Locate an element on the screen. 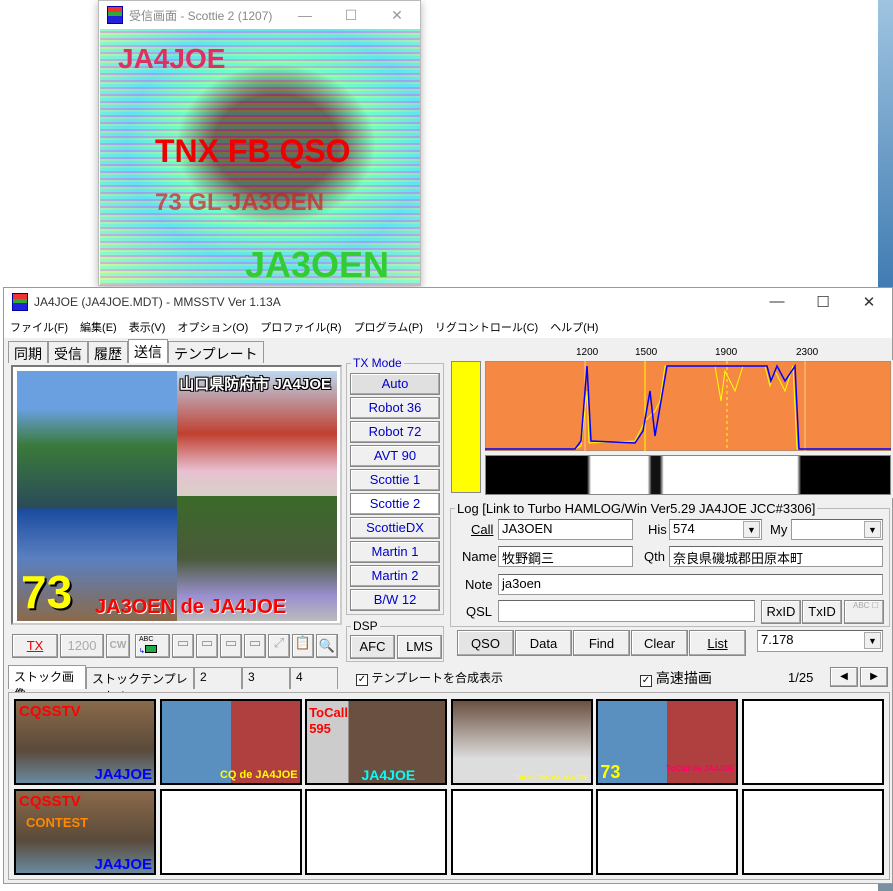  tx-mode-auto: Auto is located at coordinates (395, 384).